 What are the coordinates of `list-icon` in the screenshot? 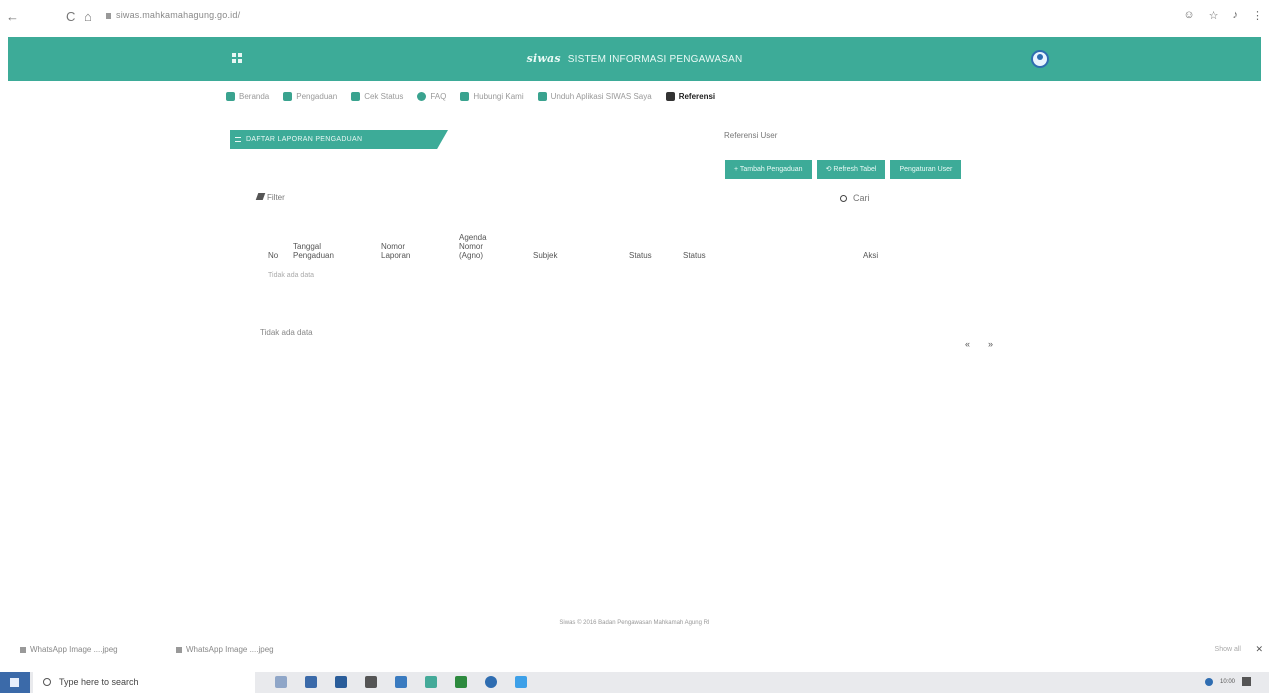 It's located at (238, 139).